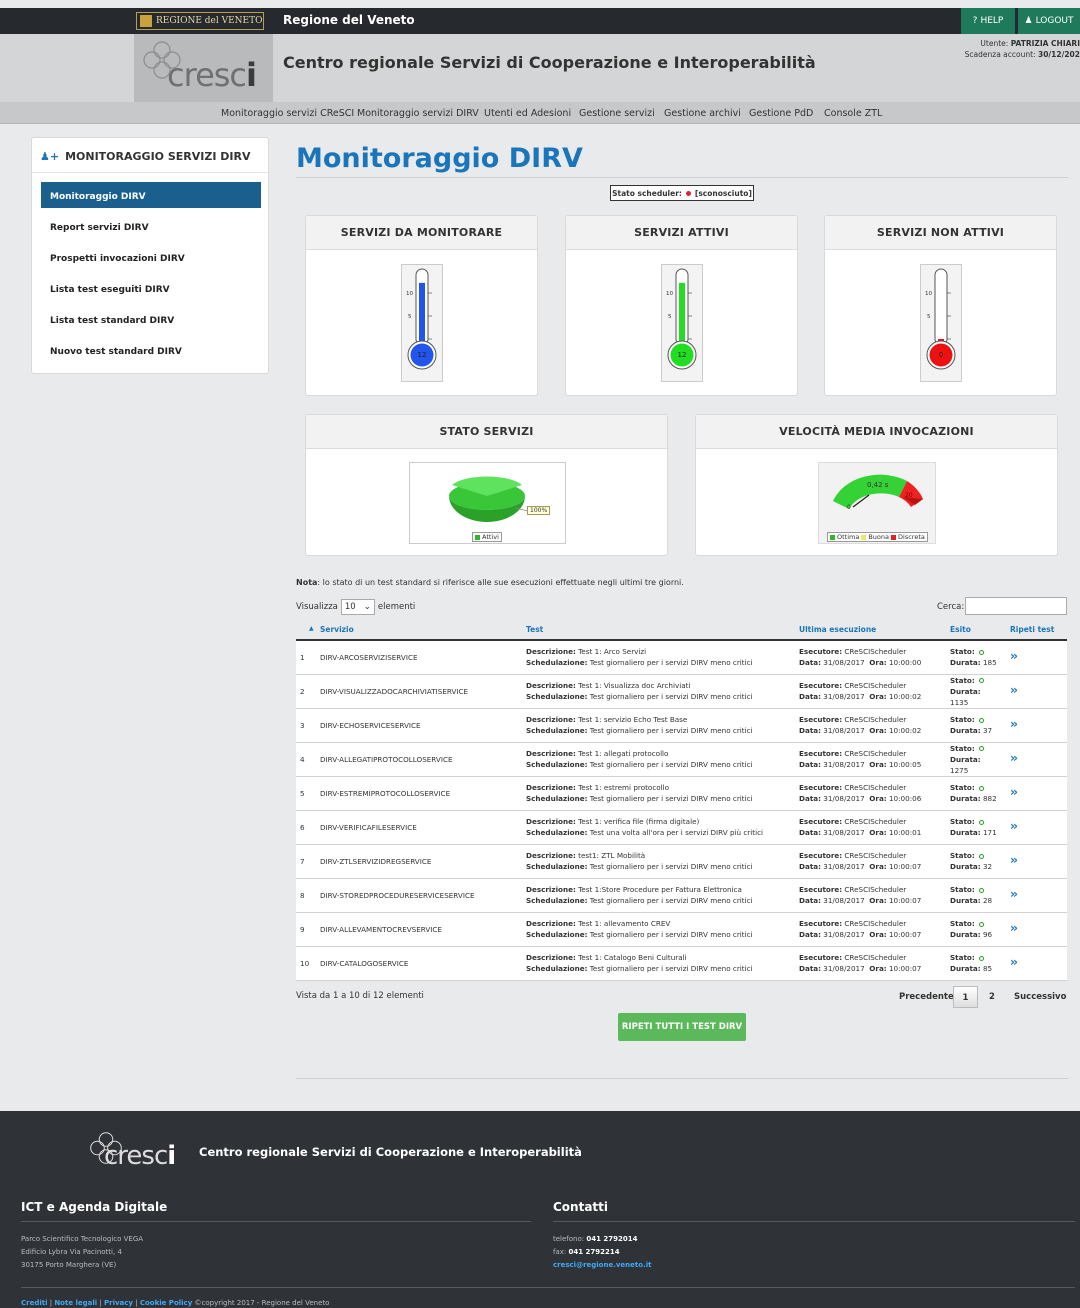 Image resolution: width=1080 pixels, height=1308 pixels. What do you see at coordinates (162, 60) in the screenshot?
I see `flower-icon` at bounding box center [162, 60].